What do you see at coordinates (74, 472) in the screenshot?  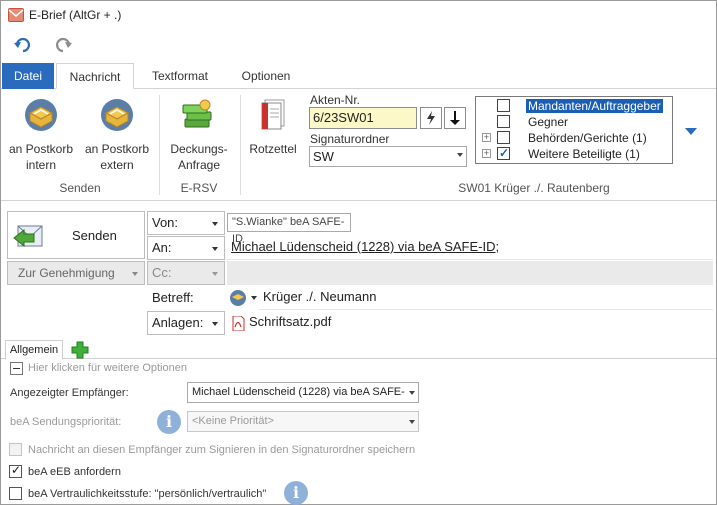 I see `eeb-label: beA eEB anfordern` at bounding box center [74, 472].